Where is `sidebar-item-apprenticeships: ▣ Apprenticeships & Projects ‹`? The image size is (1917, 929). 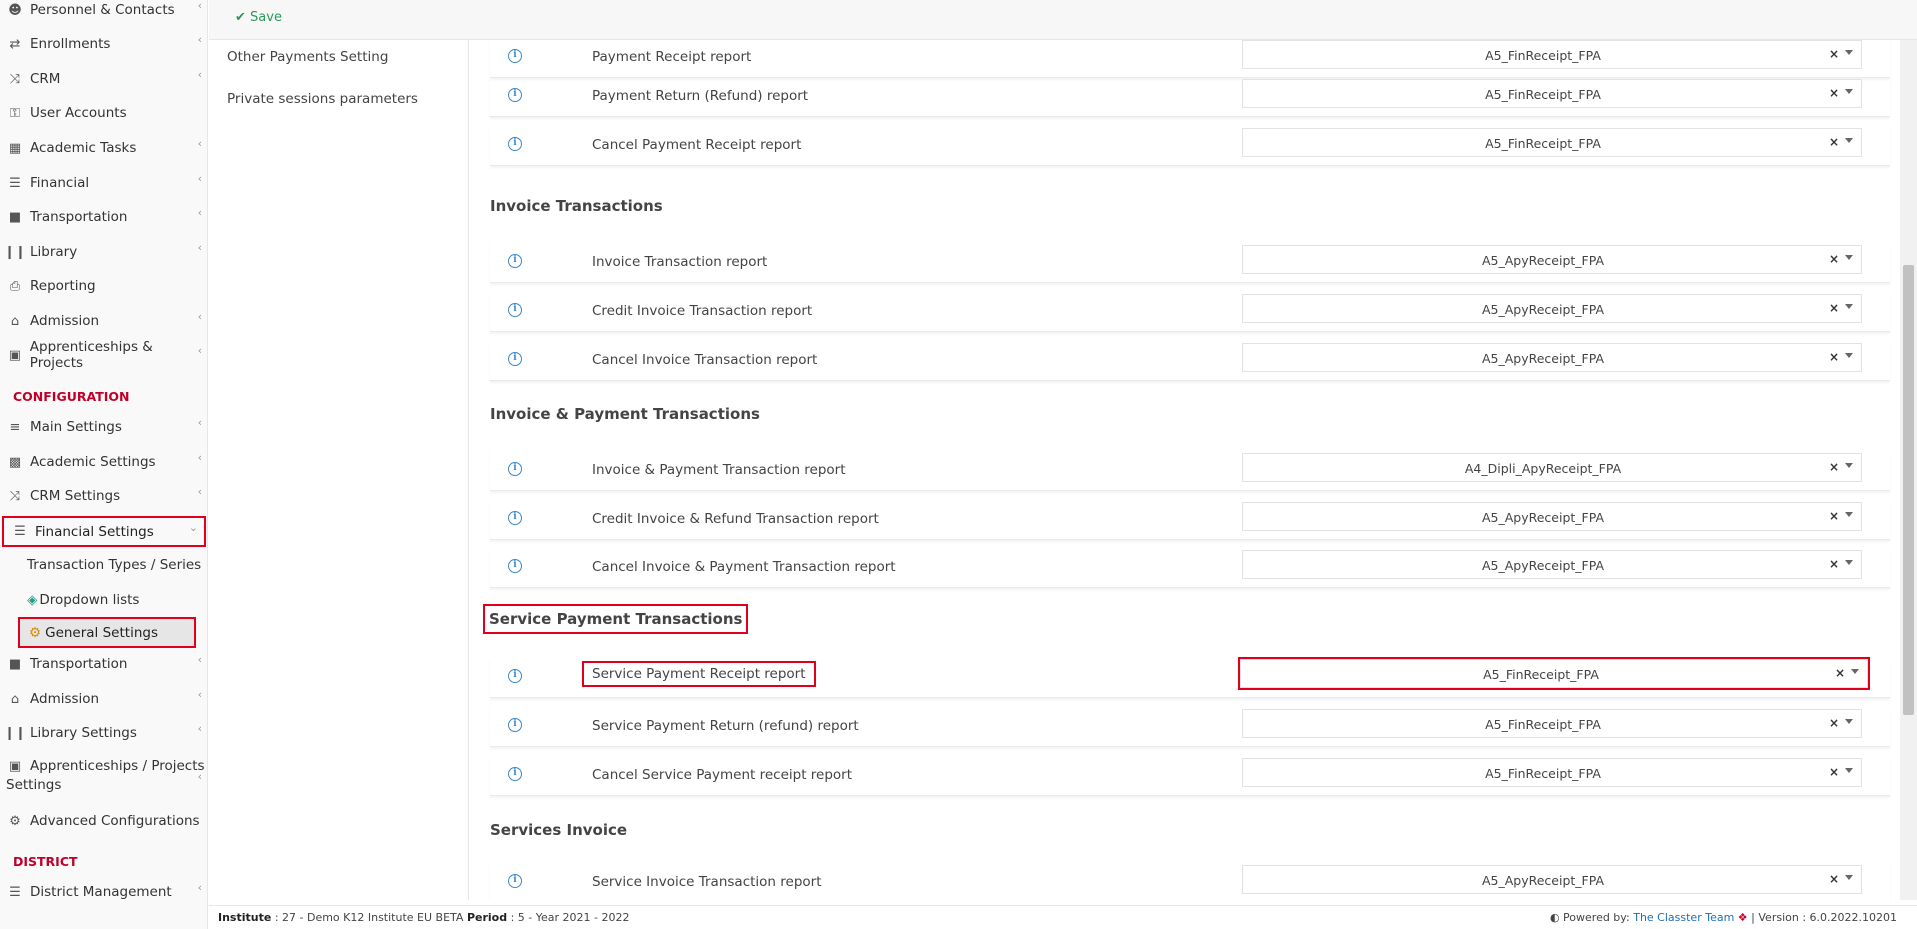 sidebar-item-apprenticeships: ▣ Apprenticeships & Projects ‹ is located at coordinates (103, 355).